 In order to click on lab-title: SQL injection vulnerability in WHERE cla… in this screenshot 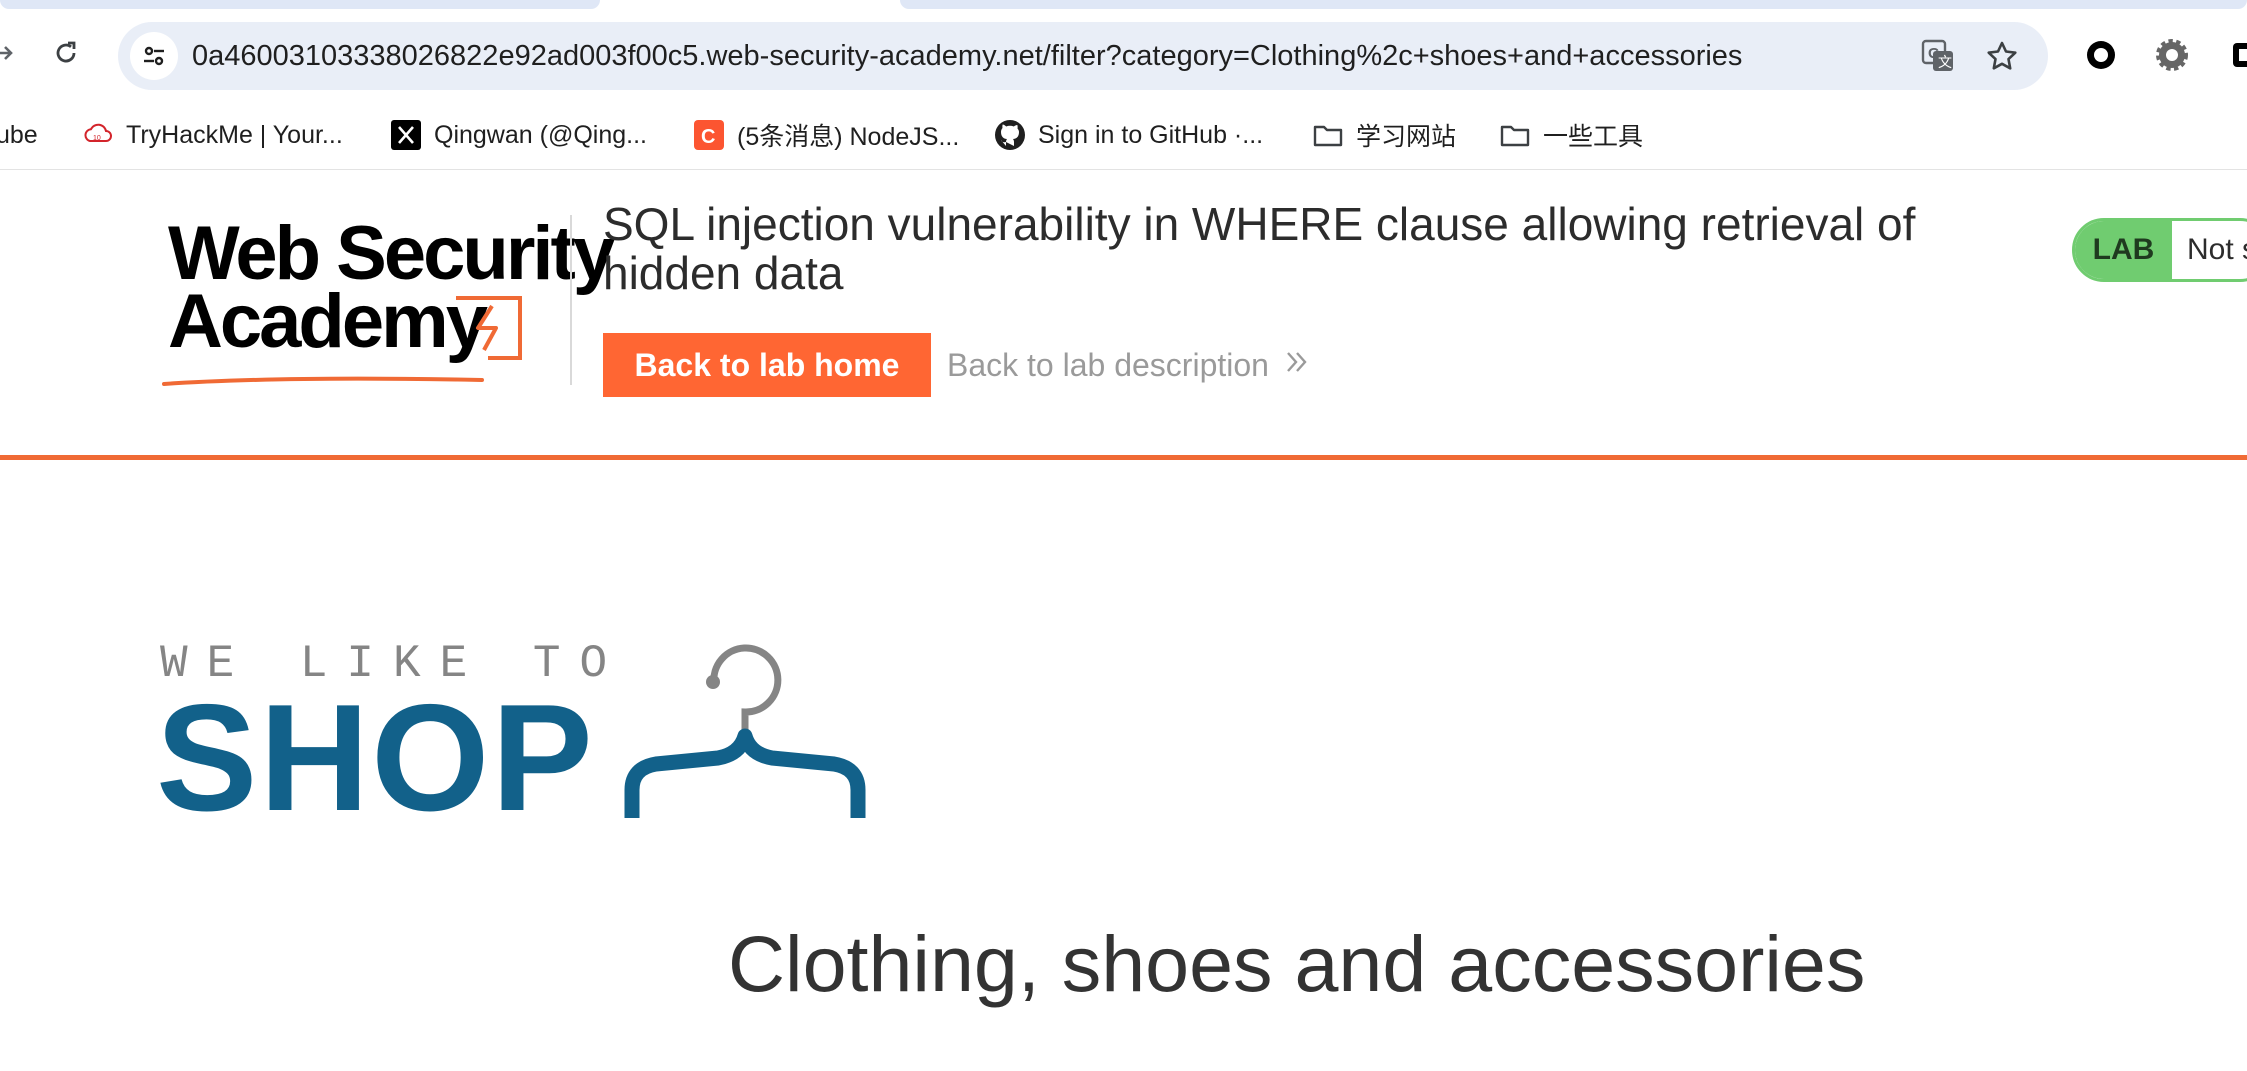, I will do `click(1259, 248)`.